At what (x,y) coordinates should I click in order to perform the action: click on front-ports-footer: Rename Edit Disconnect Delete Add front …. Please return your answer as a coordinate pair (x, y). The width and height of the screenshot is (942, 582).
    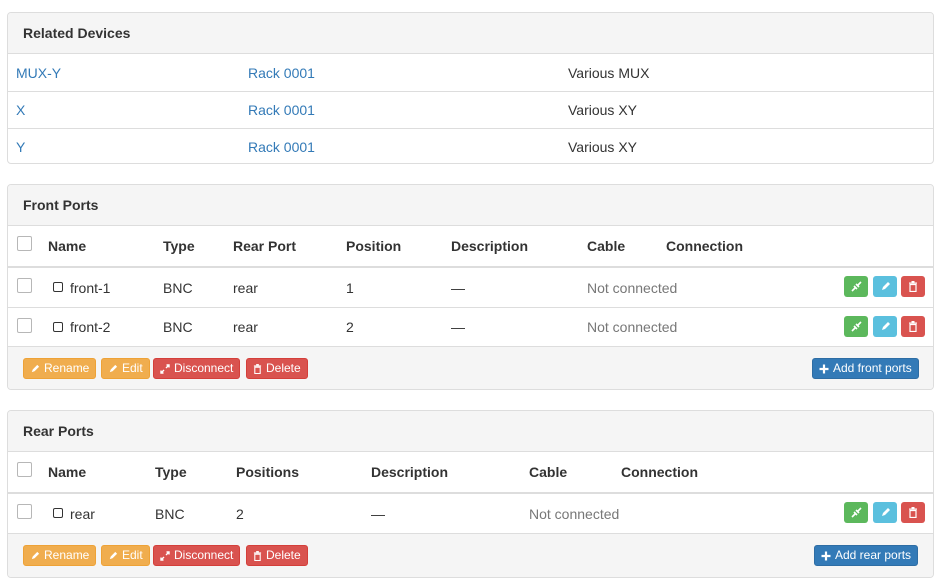
    Looking at the image, I should click on (470, 367).